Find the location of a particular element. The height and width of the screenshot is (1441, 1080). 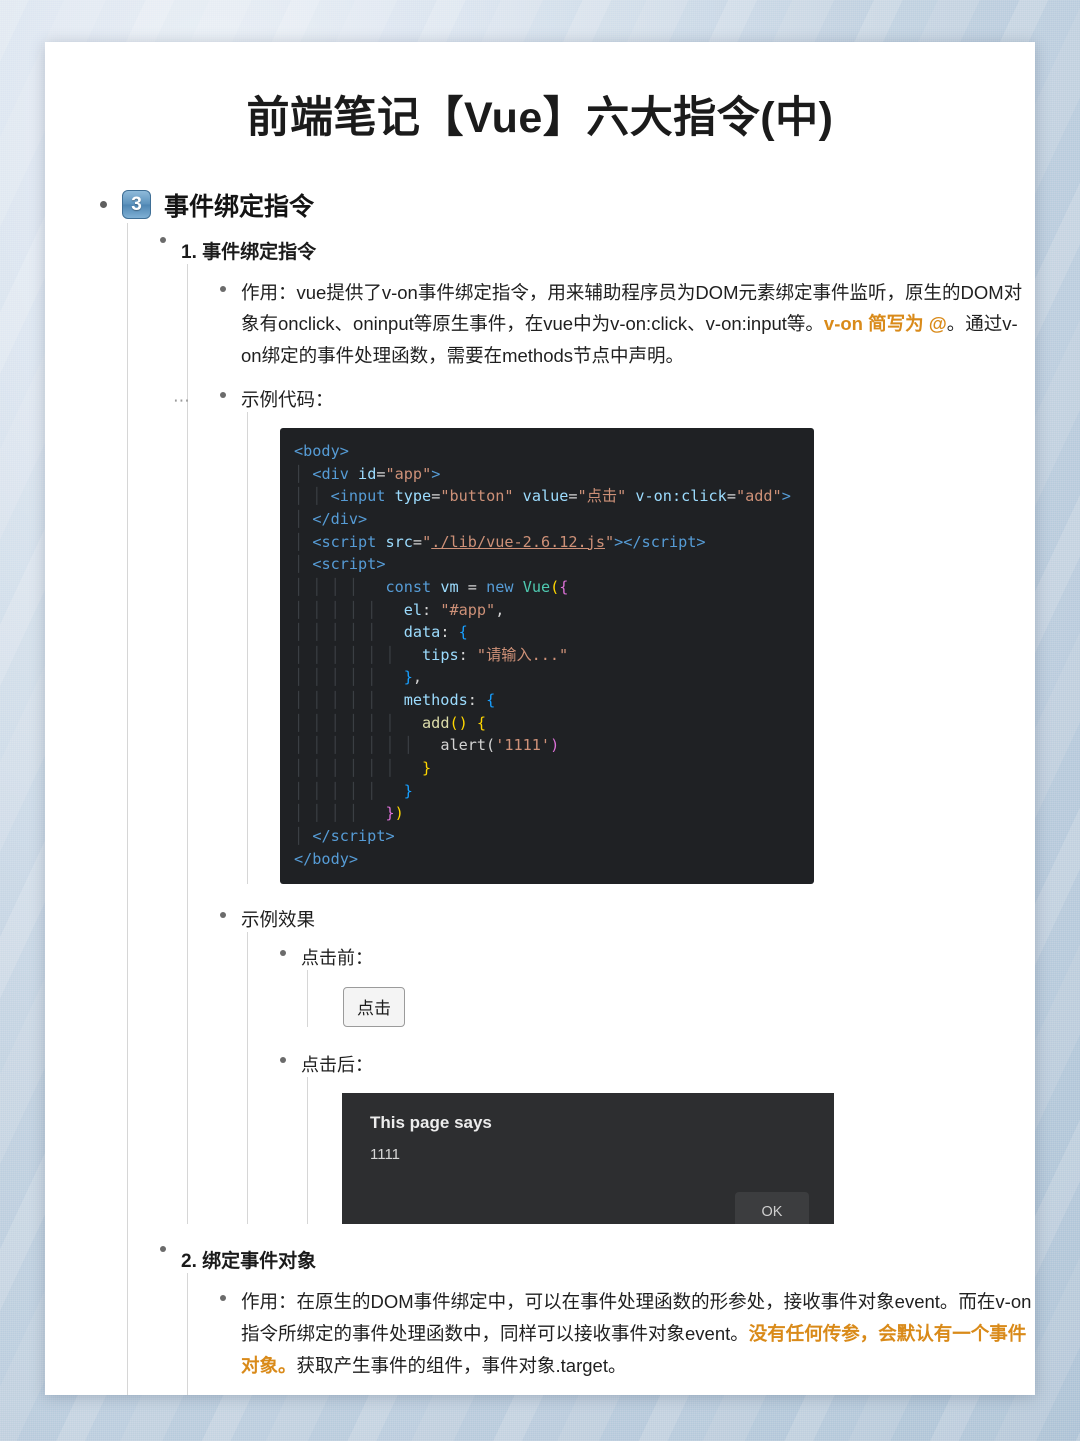

demo-click-button: 点击 is located at coordinates (374, 1007).